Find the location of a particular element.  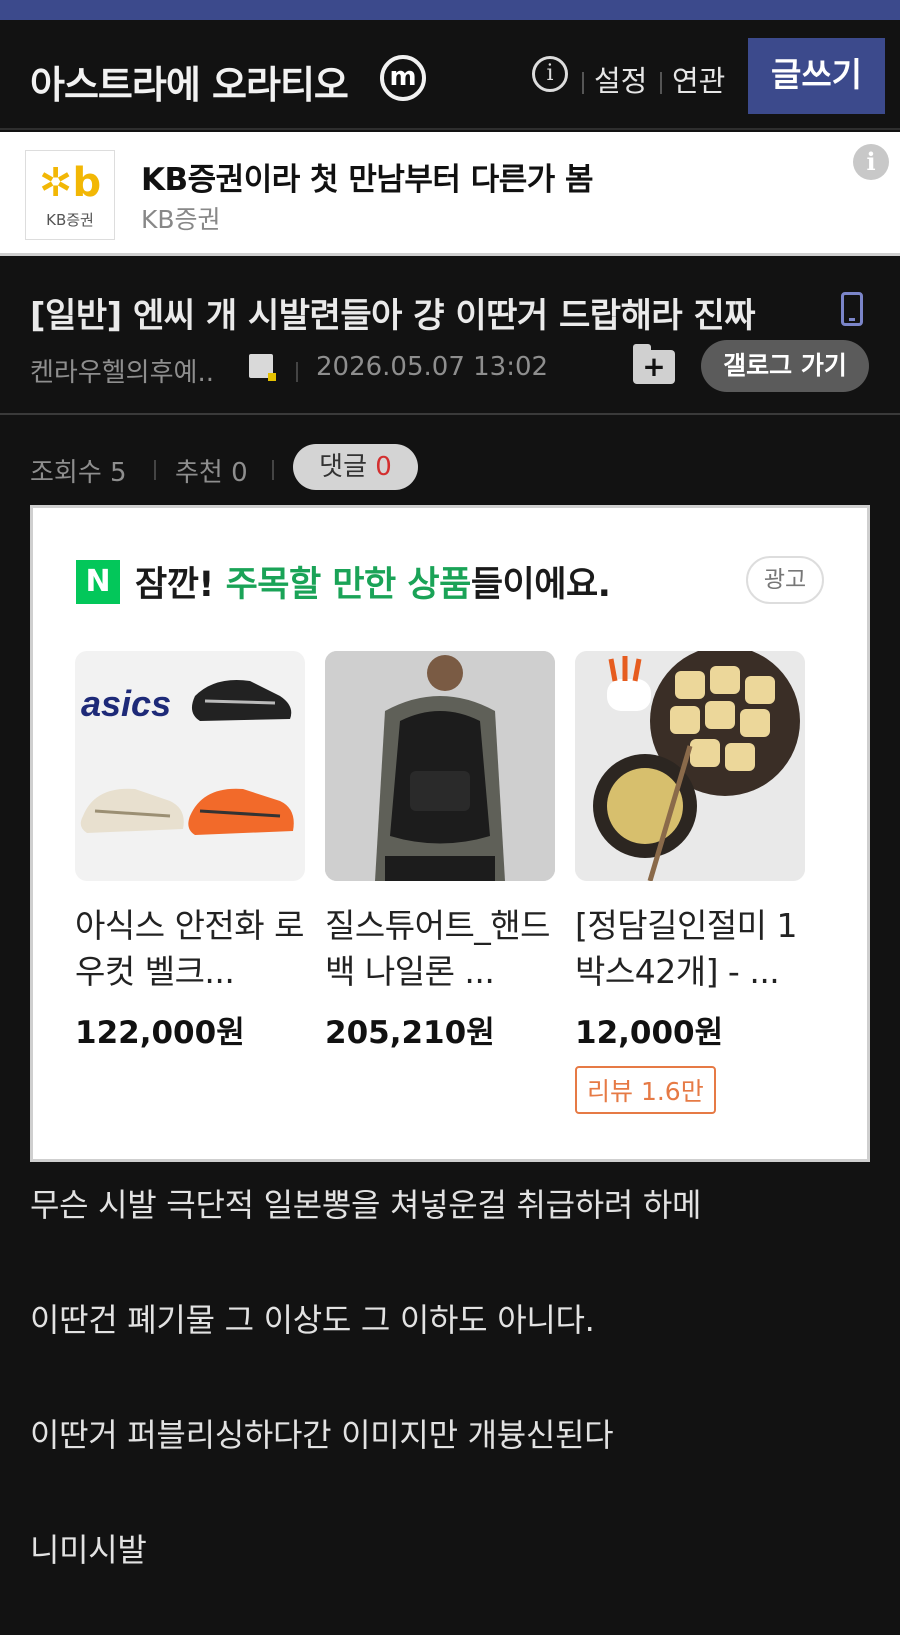

product-image-injeolmi is located at coordinates (690, 766).